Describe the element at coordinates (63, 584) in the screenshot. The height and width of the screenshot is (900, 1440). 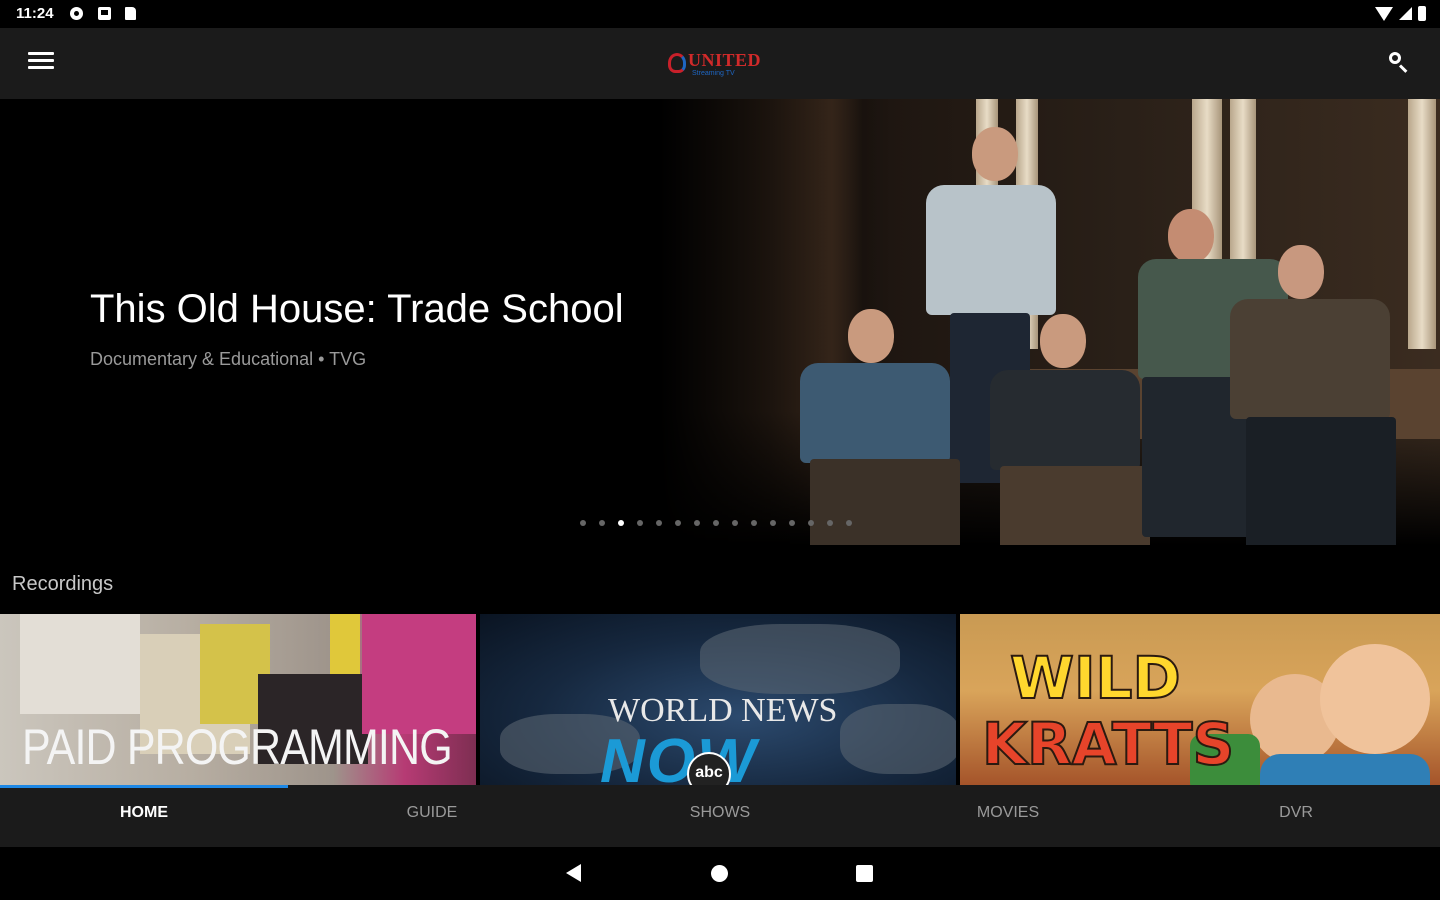
I see `recordings-label: Recordings` at that location.